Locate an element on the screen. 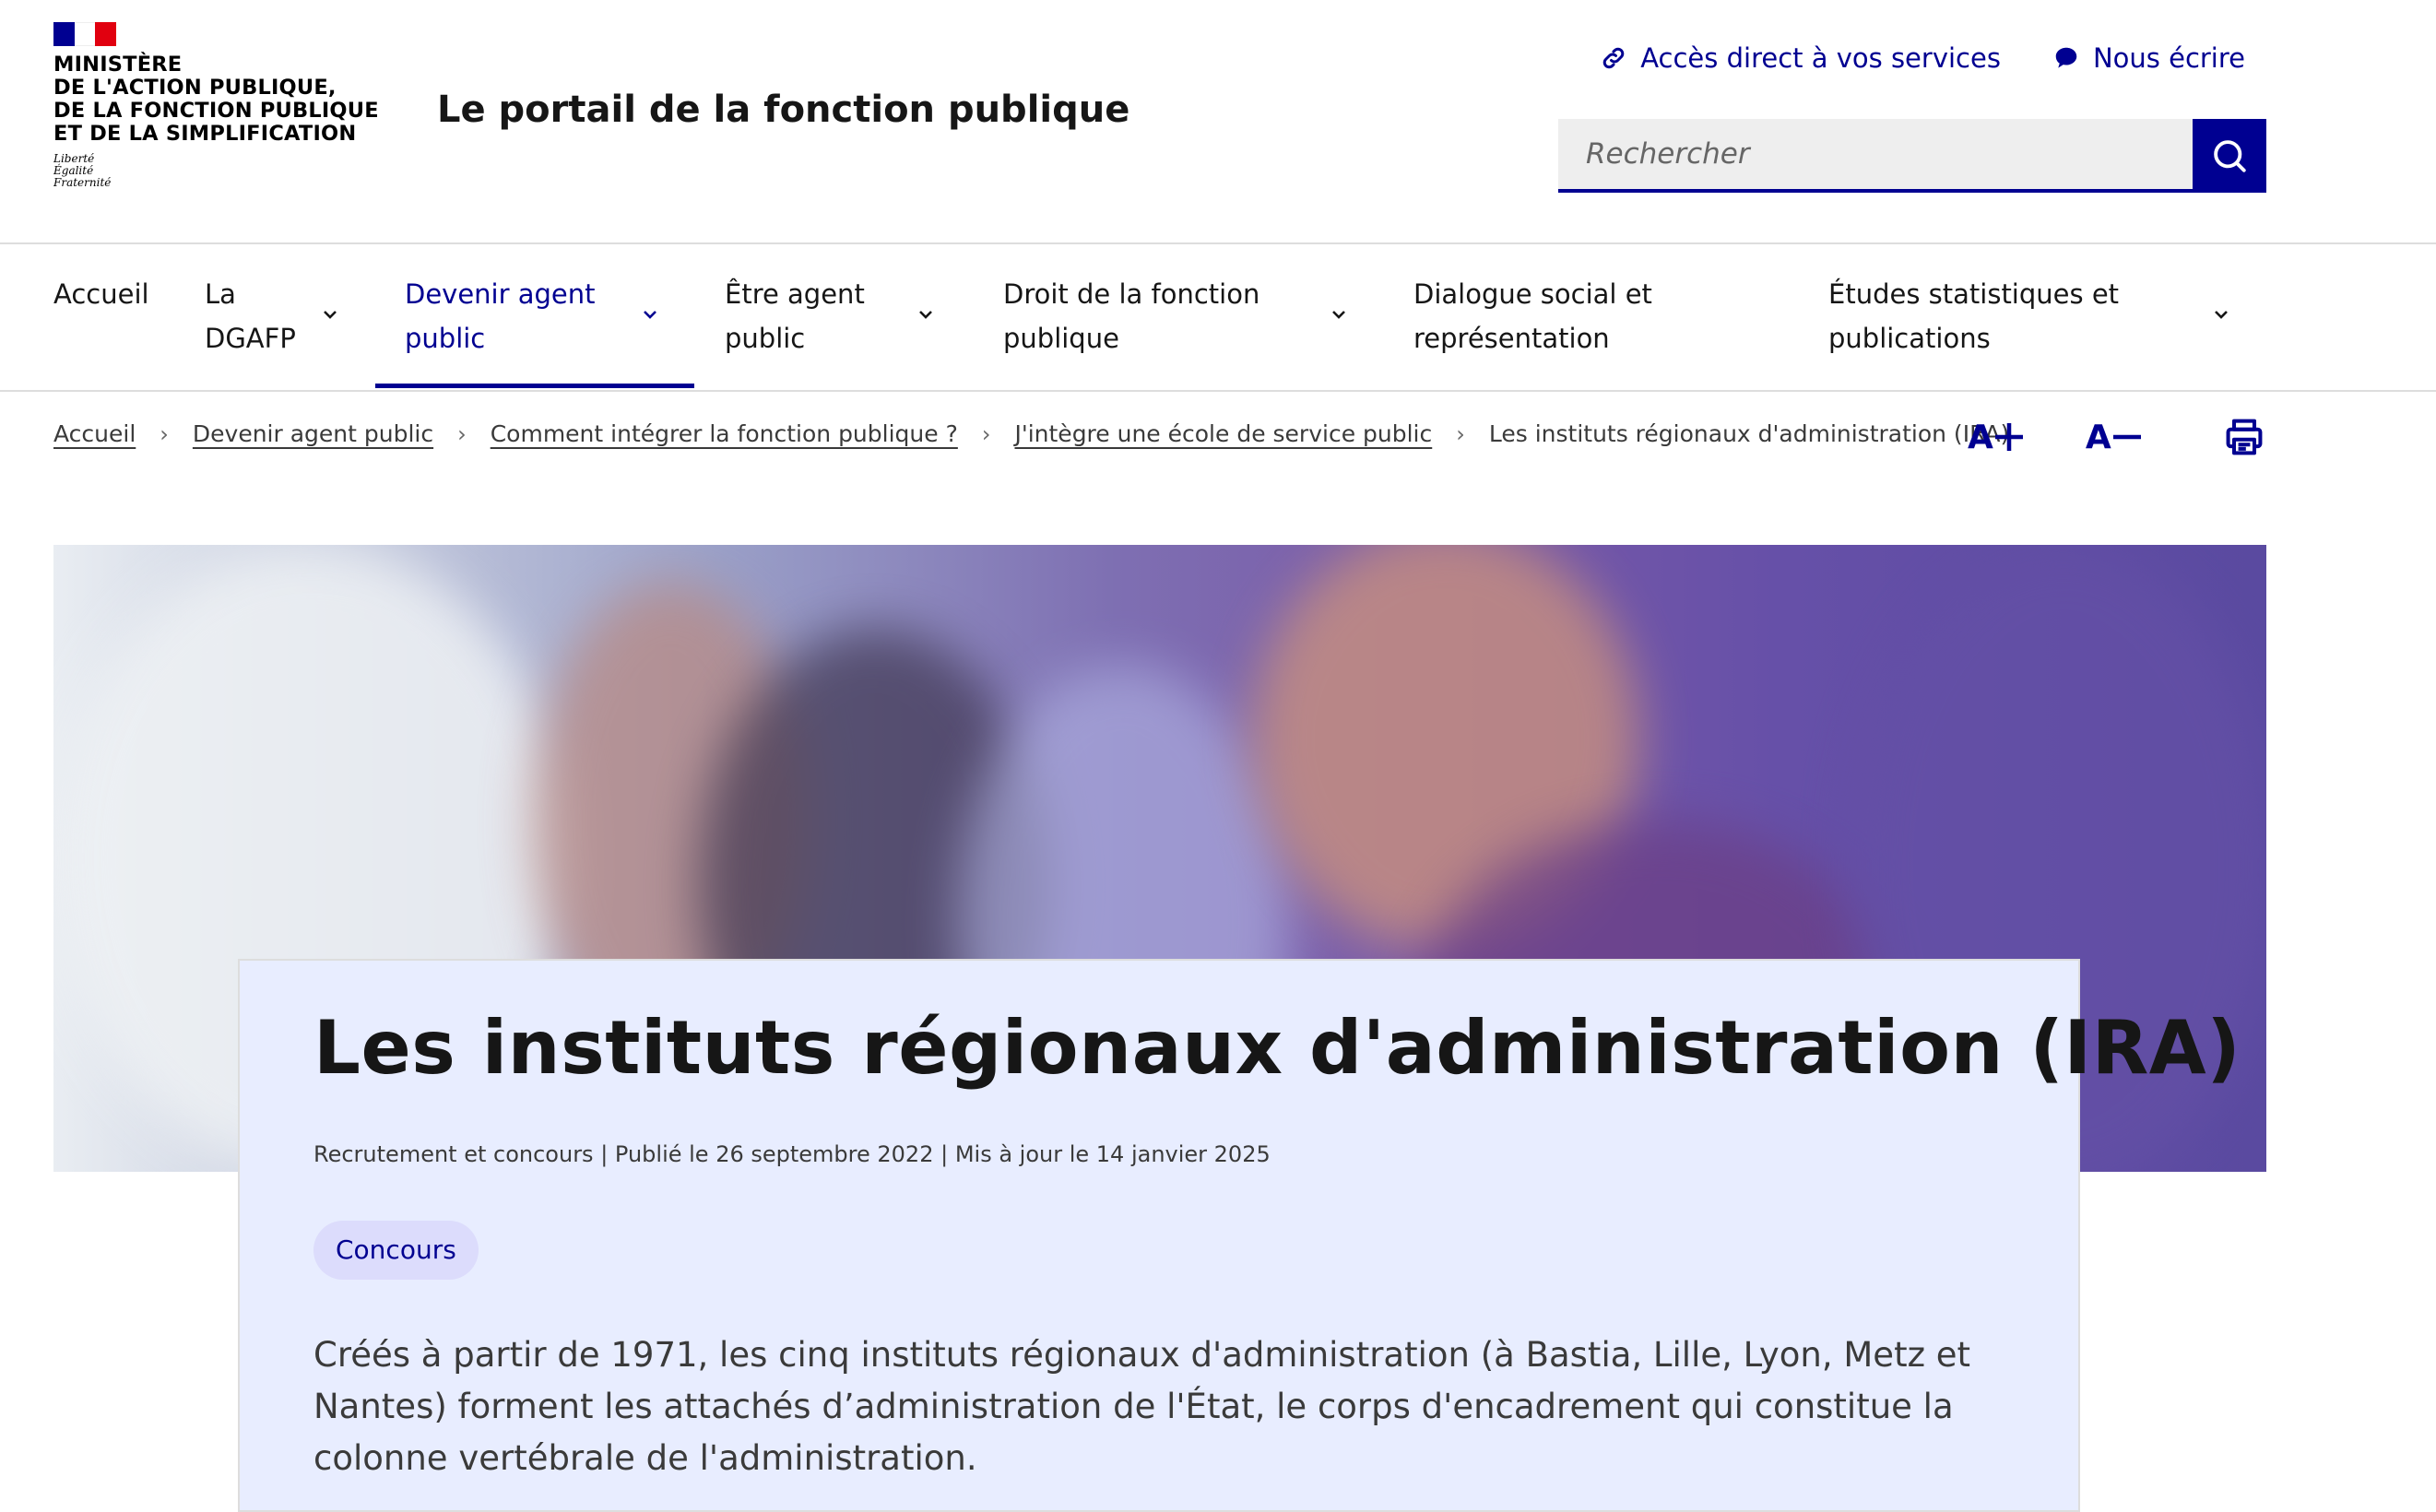 This screenshot has height=1512, width=2436. nav-item-label: Dialogue social et représentation is located at coordinates (1532, 316).